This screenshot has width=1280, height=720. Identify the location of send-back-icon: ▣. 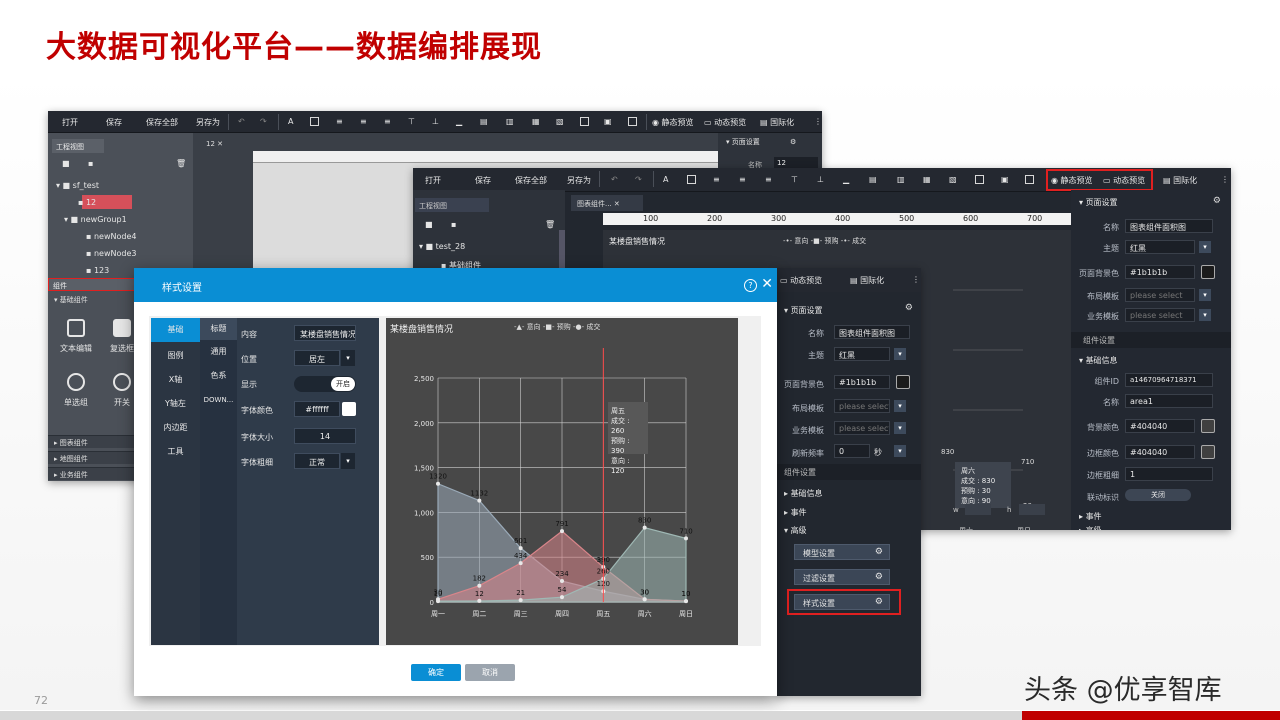
(608, 121).